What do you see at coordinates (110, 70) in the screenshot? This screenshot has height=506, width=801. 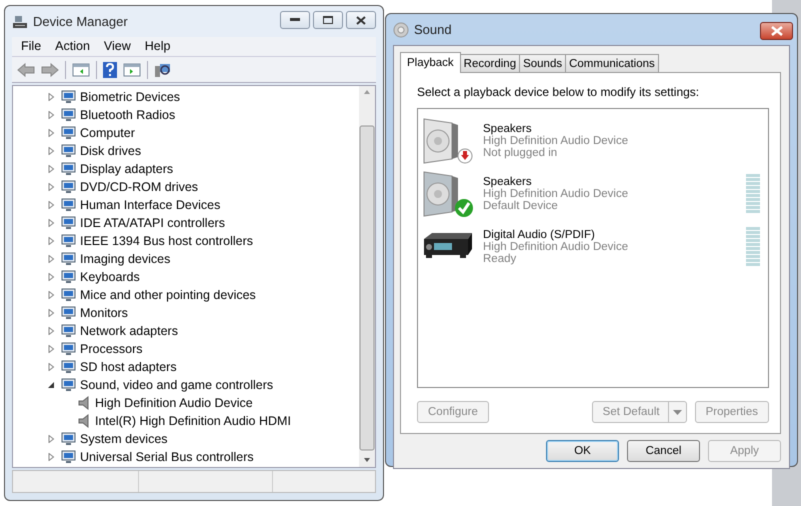 I see `help-icon` at bounding box center [110, 70].